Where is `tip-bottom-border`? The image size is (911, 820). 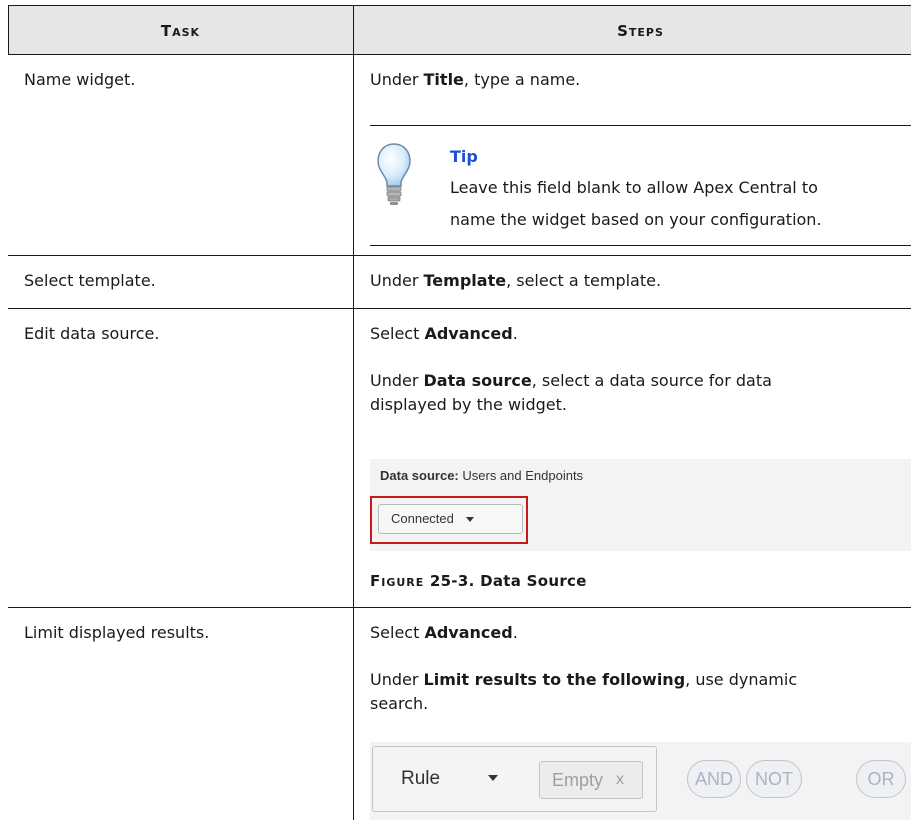
tip-bottom-border is located at coordinates (640, 245).